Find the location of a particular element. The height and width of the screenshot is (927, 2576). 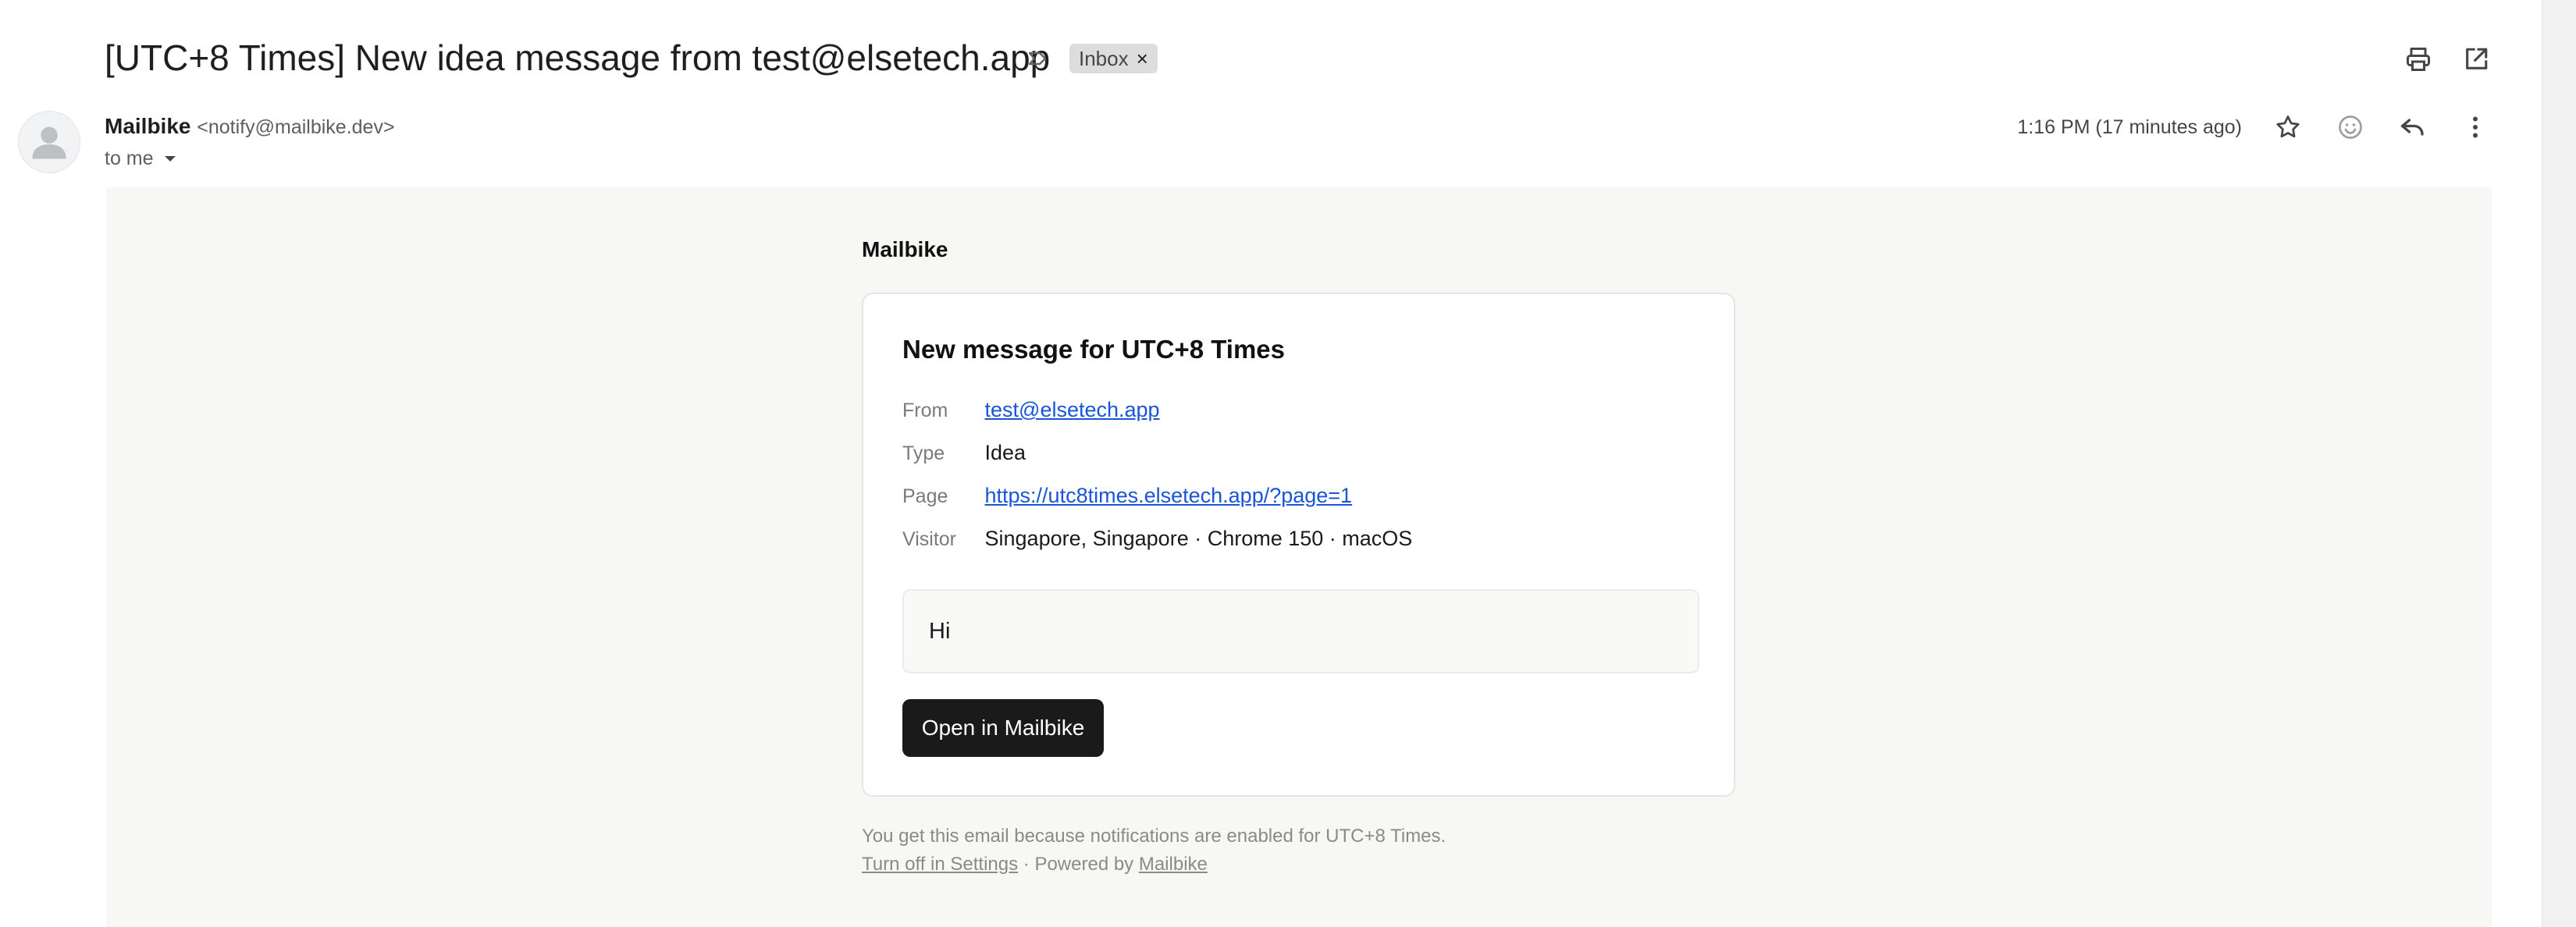

print-icon is located at coordinates (2418, 60).